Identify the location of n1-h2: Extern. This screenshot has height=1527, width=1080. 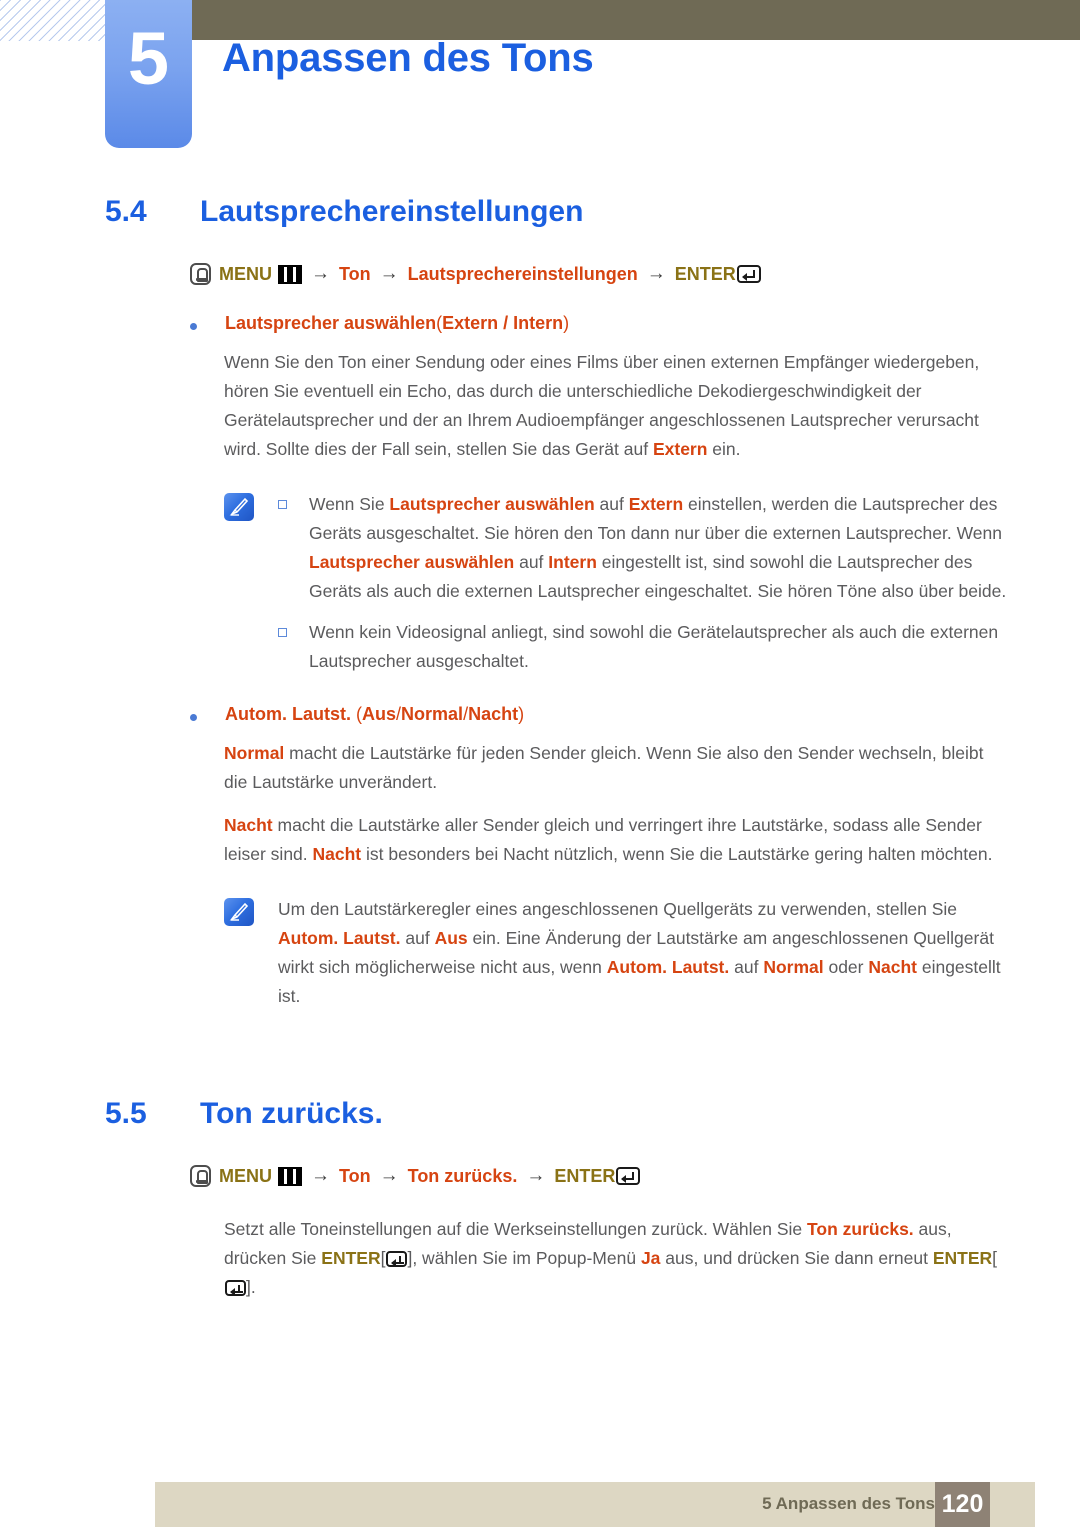
(656, 504).